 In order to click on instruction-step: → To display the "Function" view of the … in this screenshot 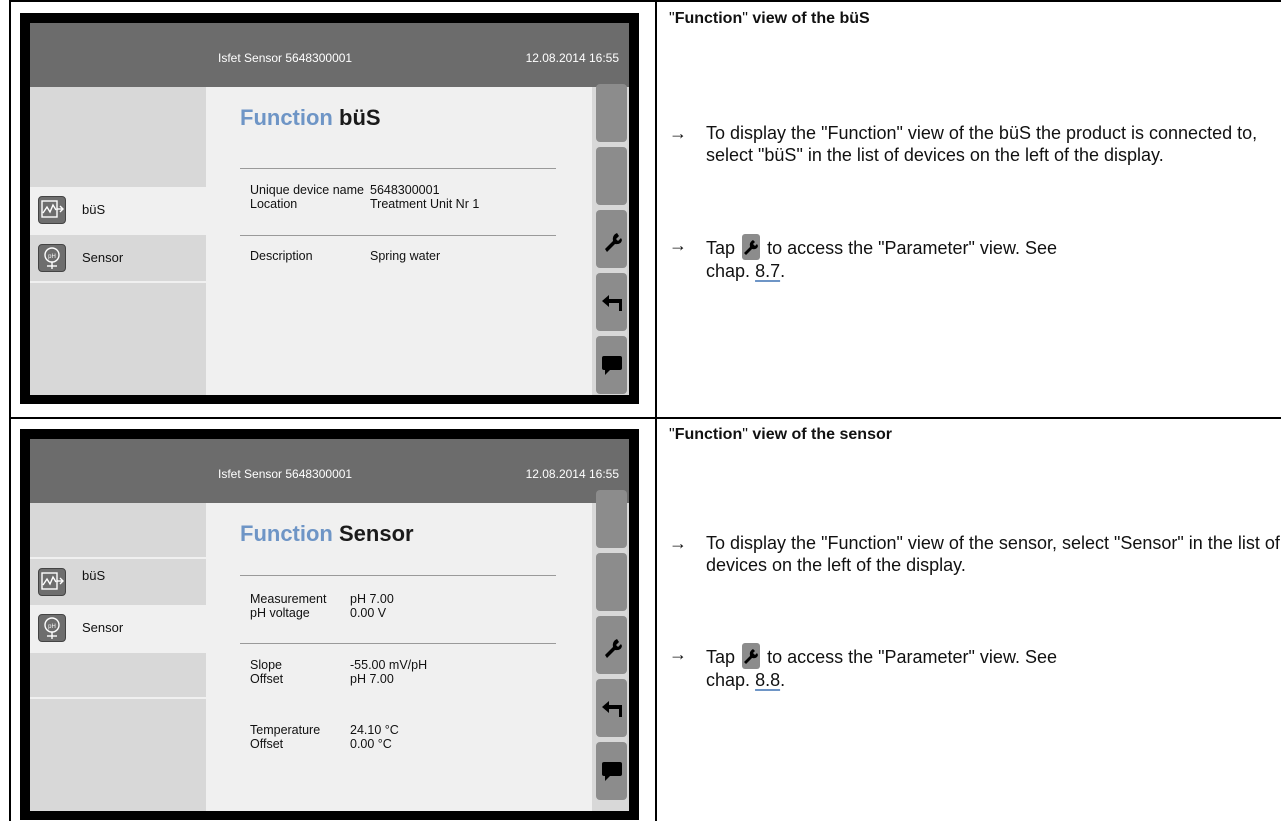, I will do `click(975, 144)`.